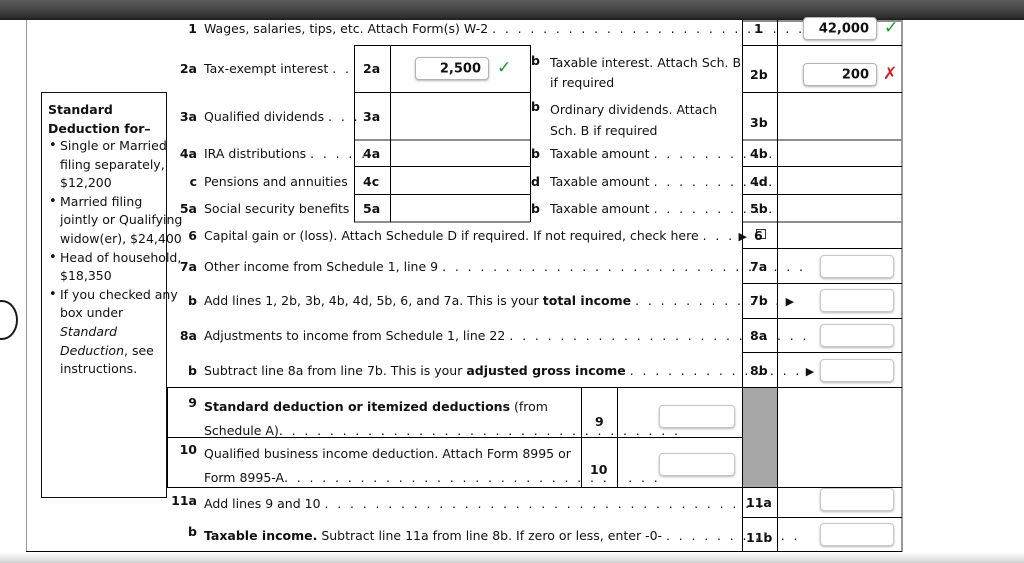 The height and width of the screenshot is (563, 1024). I want to click on line-5b-text: Taxable amount, so click(600, 208).